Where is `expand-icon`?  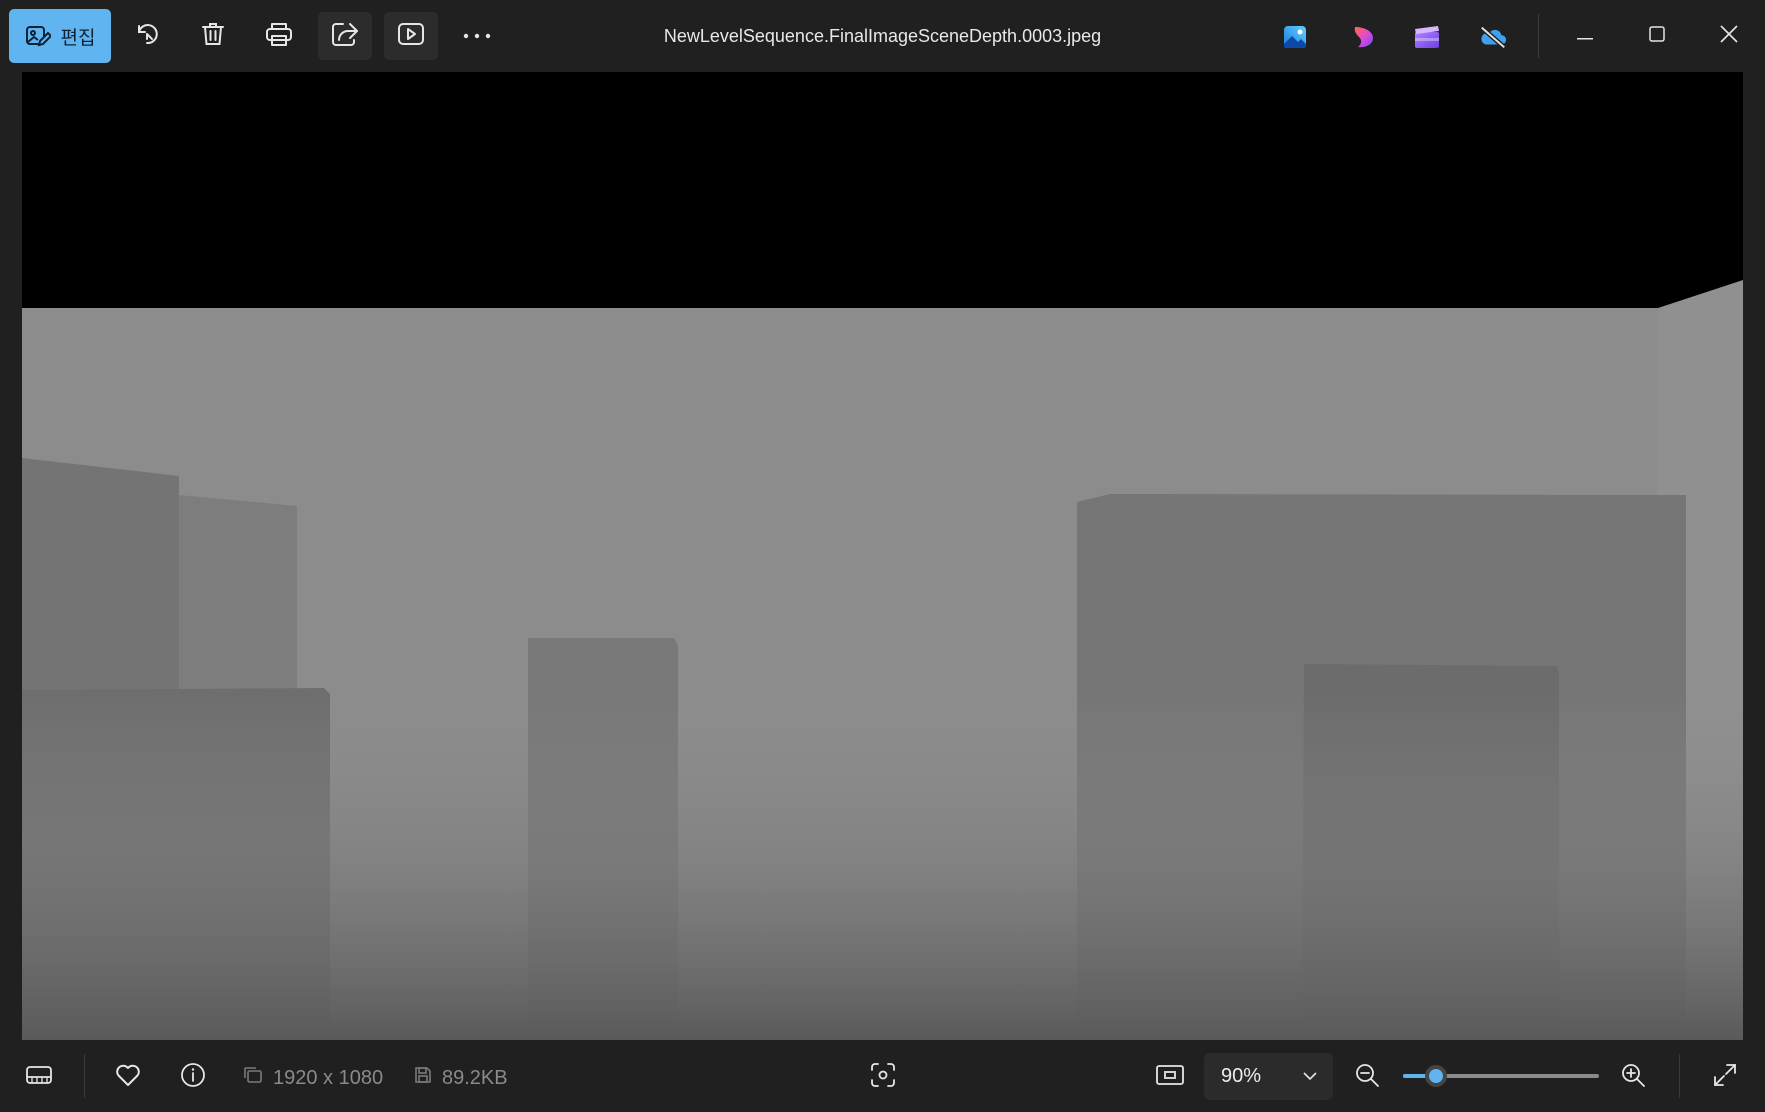 expand-icon is located at coordinates (1725, 1077).